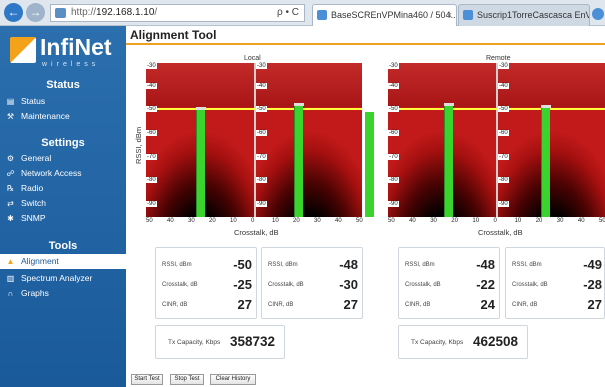 The width and height of the screenshot is (605, 387). Describe the element at coordinates (10, 188) in the screenshot. I see `radio-icon: ℞` at that location.